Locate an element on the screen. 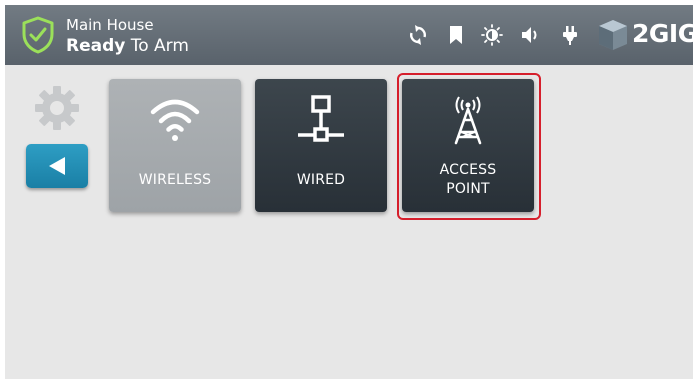 This screenshot has height=379, width=694. tile-label: ACCESS POINT is located at coordinates (468, 179).